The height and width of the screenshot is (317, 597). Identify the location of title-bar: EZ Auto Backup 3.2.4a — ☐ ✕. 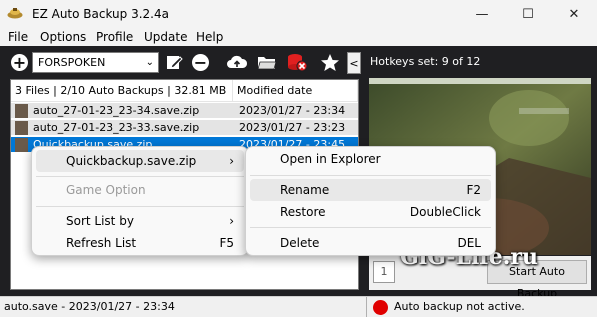
(298, 14).